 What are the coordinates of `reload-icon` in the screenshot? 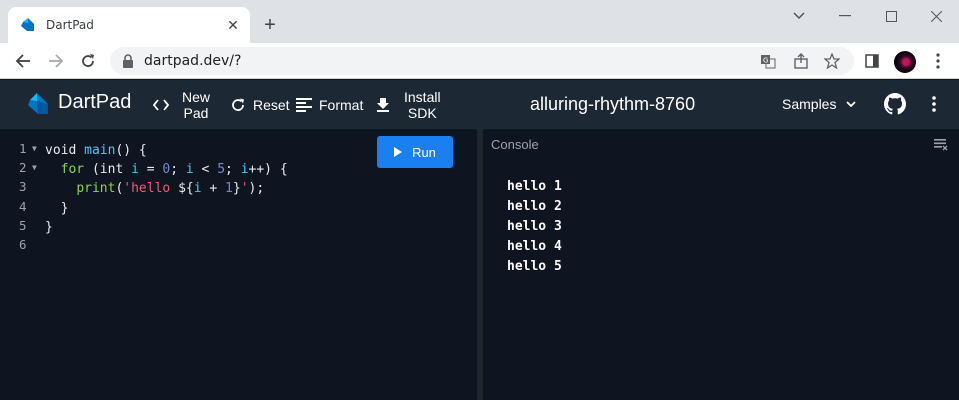 It's located at (88, 61).